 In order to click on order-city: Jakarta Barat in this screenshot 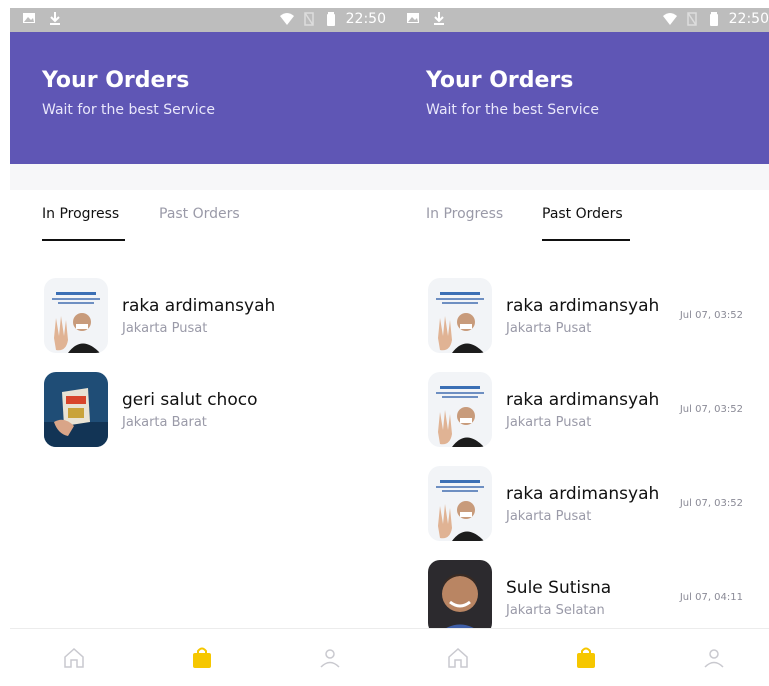, I will do `click(164, 422)`.